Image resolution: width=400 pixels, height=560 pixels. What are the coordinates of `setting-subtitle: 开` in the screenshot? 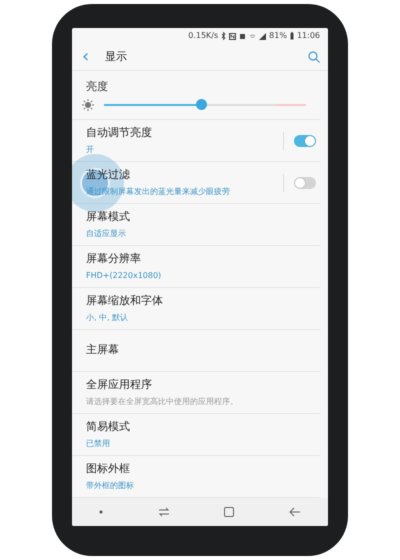 It's located at (90, 150).